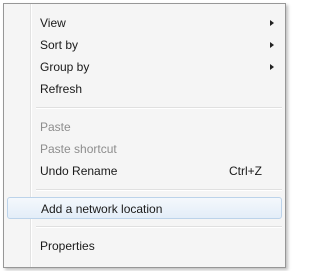  What do you see at coordinates (67, 246) in the screenshot?
I see `menu-item-label: Properties` at bounding box center [67, 246].